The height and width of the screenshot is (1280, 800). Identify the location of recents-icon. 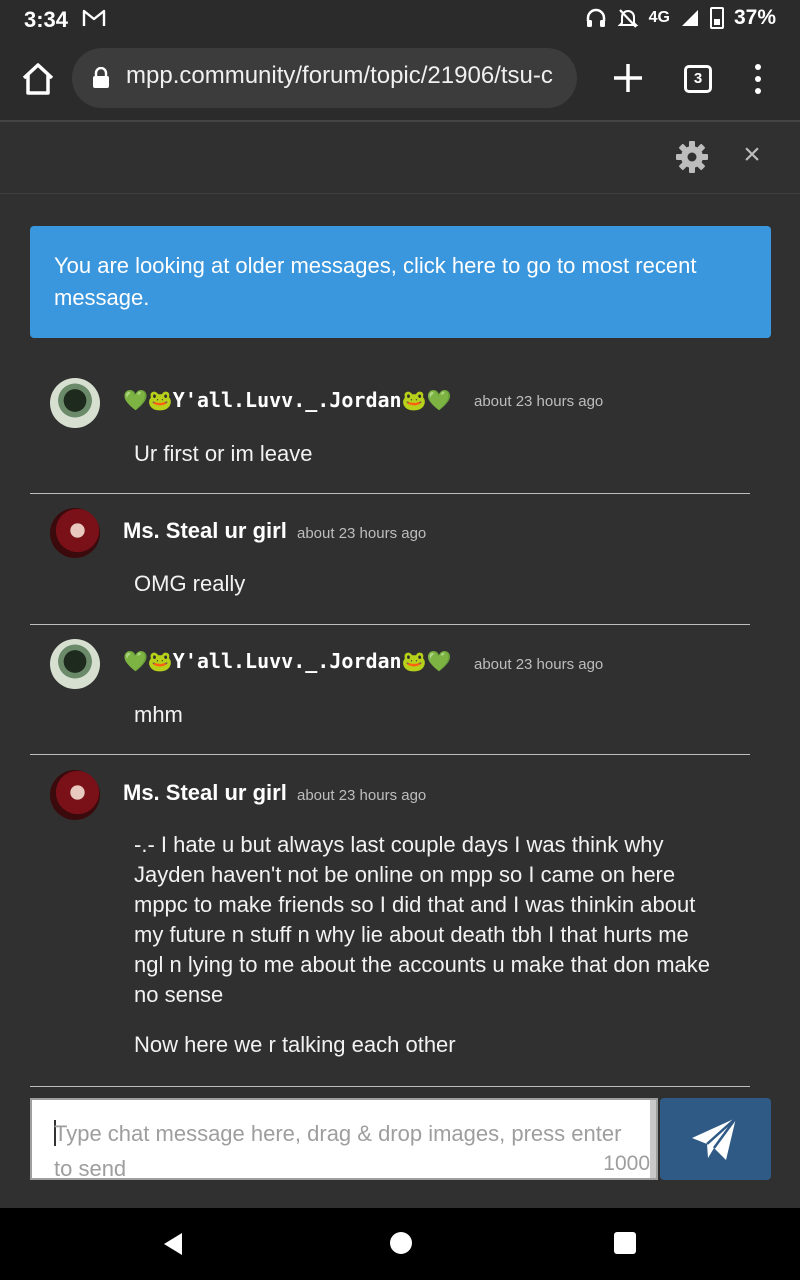
(625, 1243).